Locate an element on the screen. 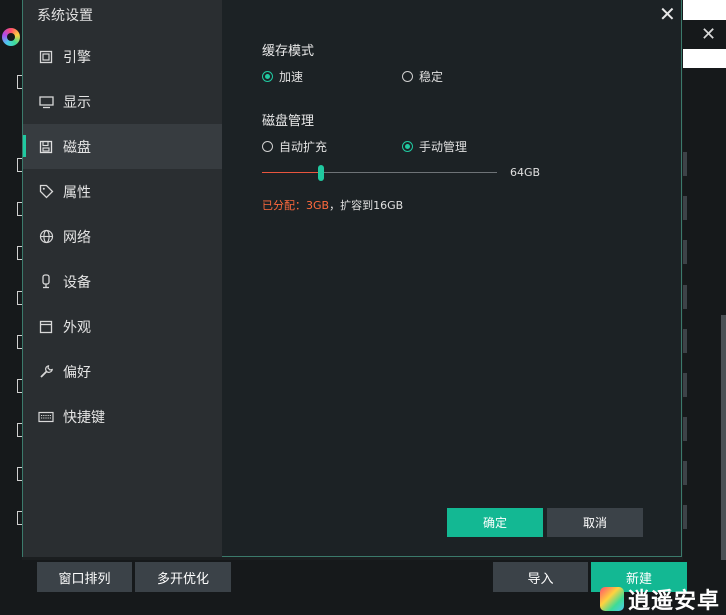  nav-item-shortcuts: 快捷键 is located at coordinates (122, 416).